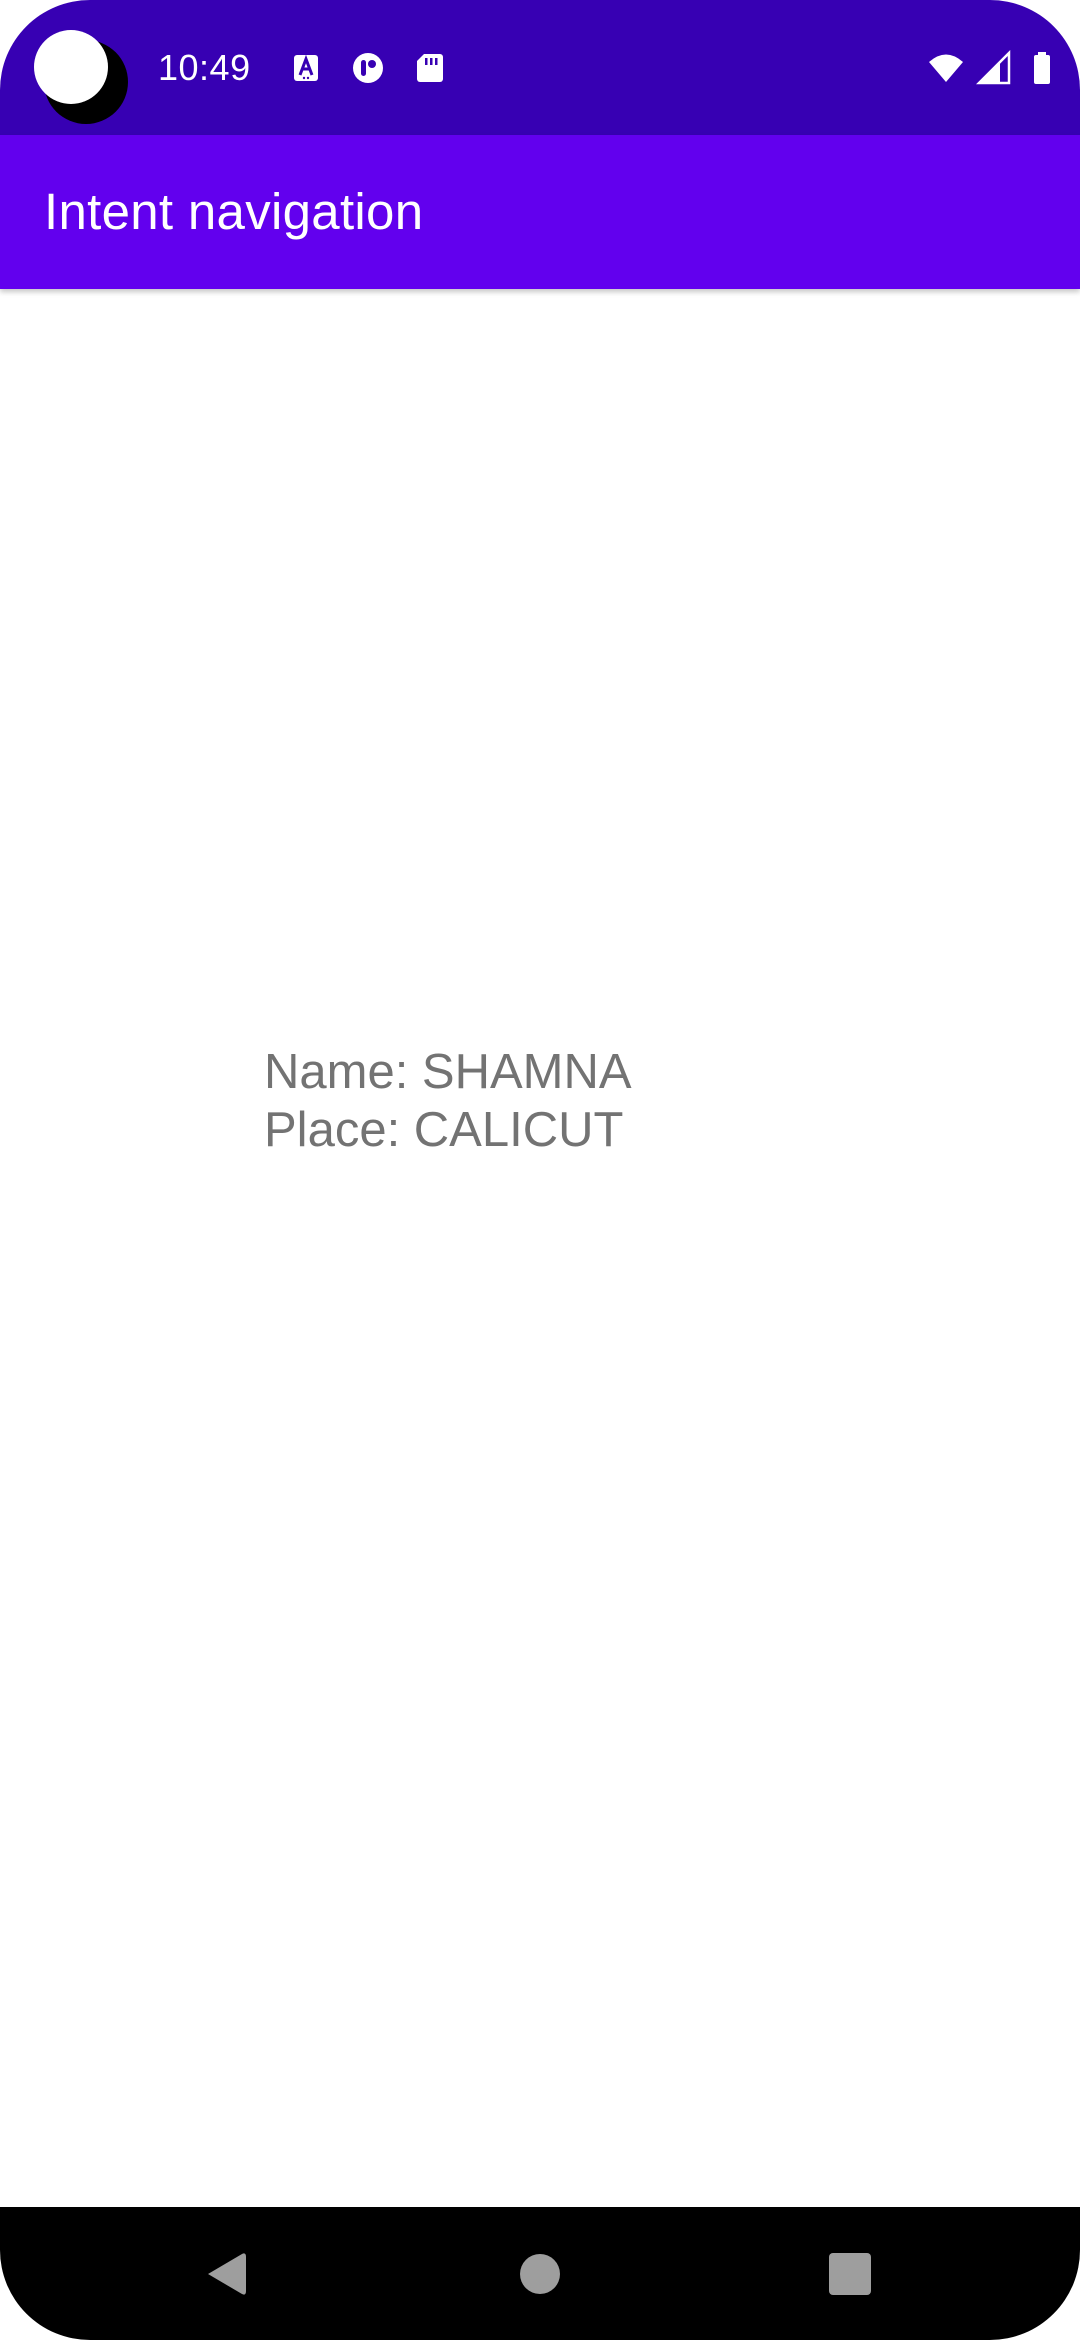 Image resolution: width=1080 pixels, height=2340 pixels. I want to click on place-text: Place: CALICUT, so click(444, 1130).